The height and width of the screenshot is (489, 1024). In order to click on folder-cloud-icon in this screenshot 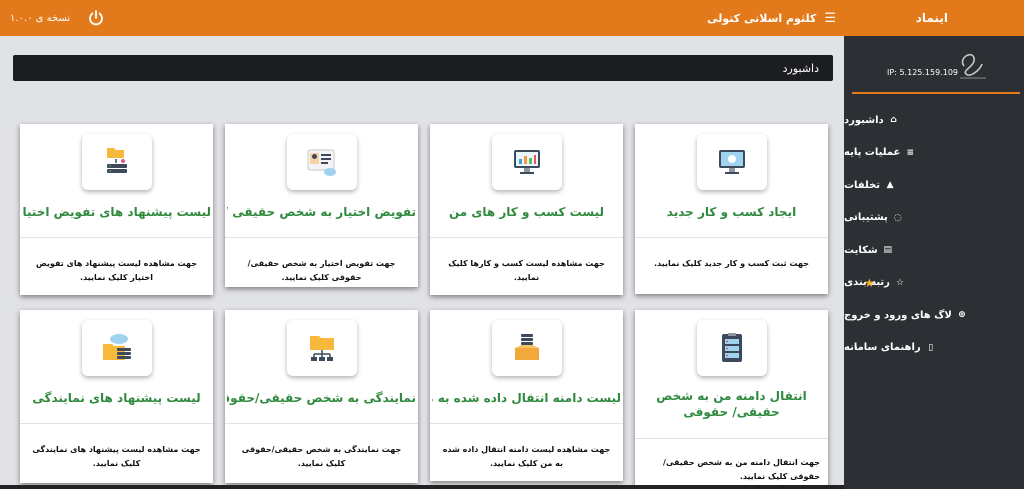, I will do `click(116, 348)`.